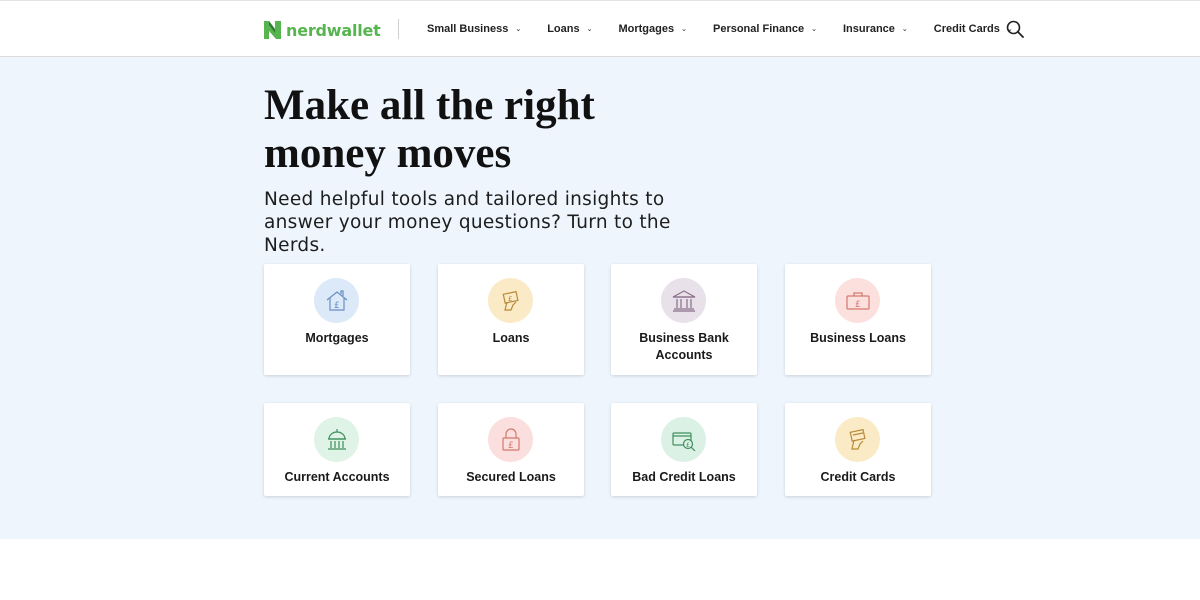 The height and width of the screenshot is (600, 1200). I want to click on card-label: Bad Credit Loans, so click(684, 477).